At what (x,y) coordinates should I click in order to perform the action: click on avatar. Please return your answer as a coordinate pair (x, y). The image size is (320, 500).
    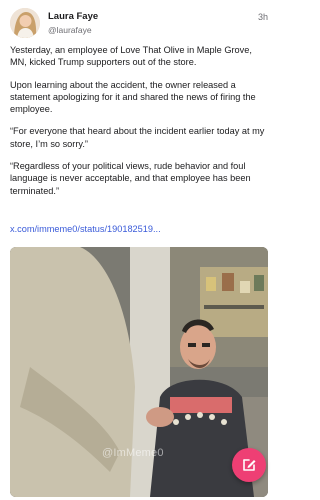
    Looking at the image, I should click on (25, 23).